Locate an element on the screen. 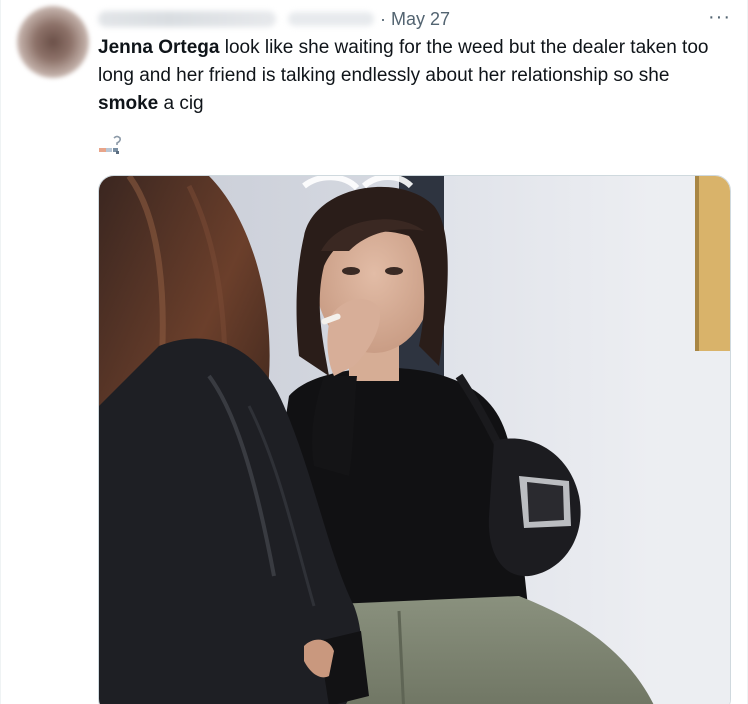 Image resolution: width=748 pixels, height=704 pixels. emphasis-word: smoke is located at coordinates (128, 103).